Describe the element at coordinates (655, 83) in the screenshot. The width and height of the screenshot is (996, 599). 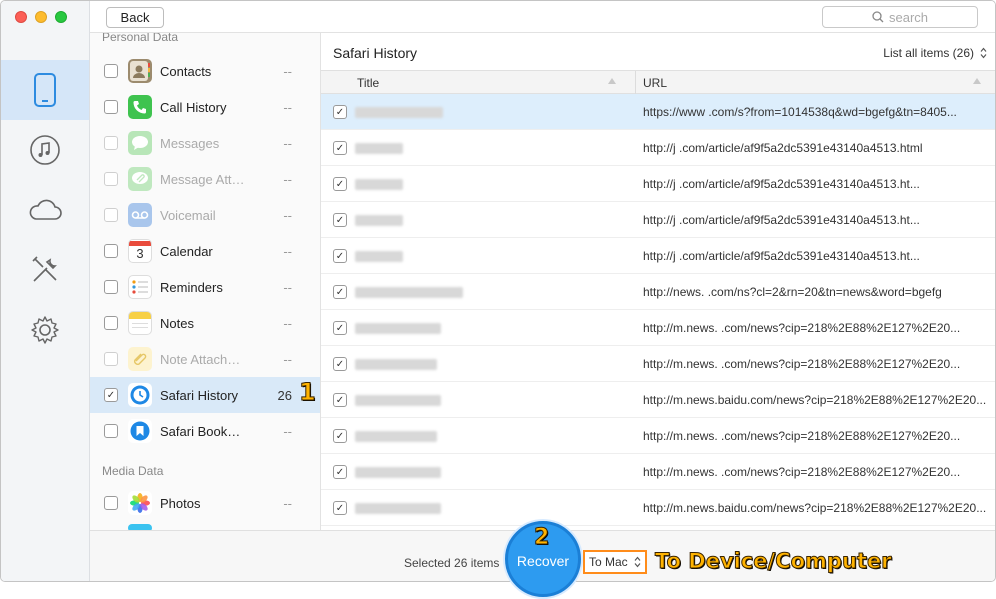
I see `column-url: URL` at that location.